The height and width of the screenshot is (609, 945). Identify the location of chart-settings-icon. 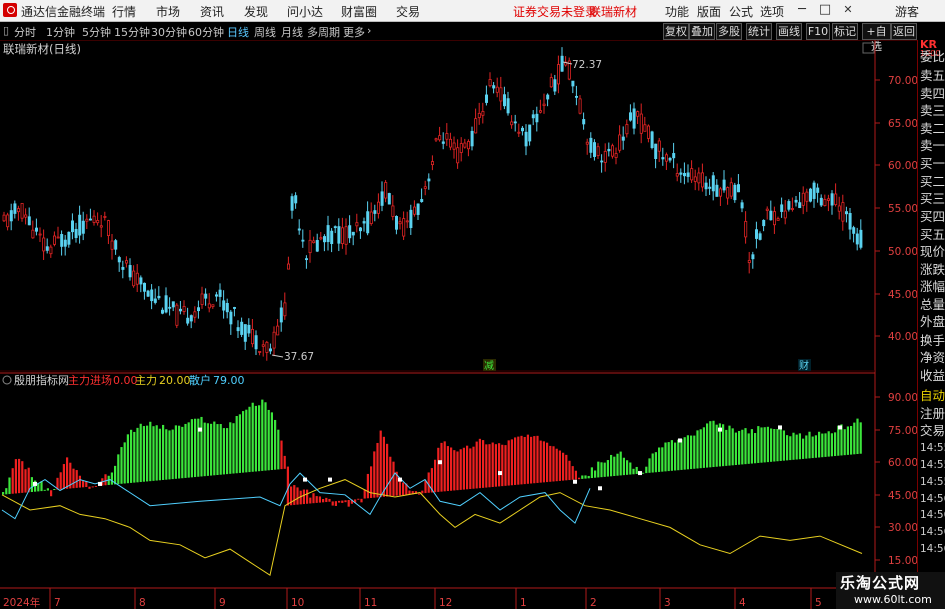
(868, 48).